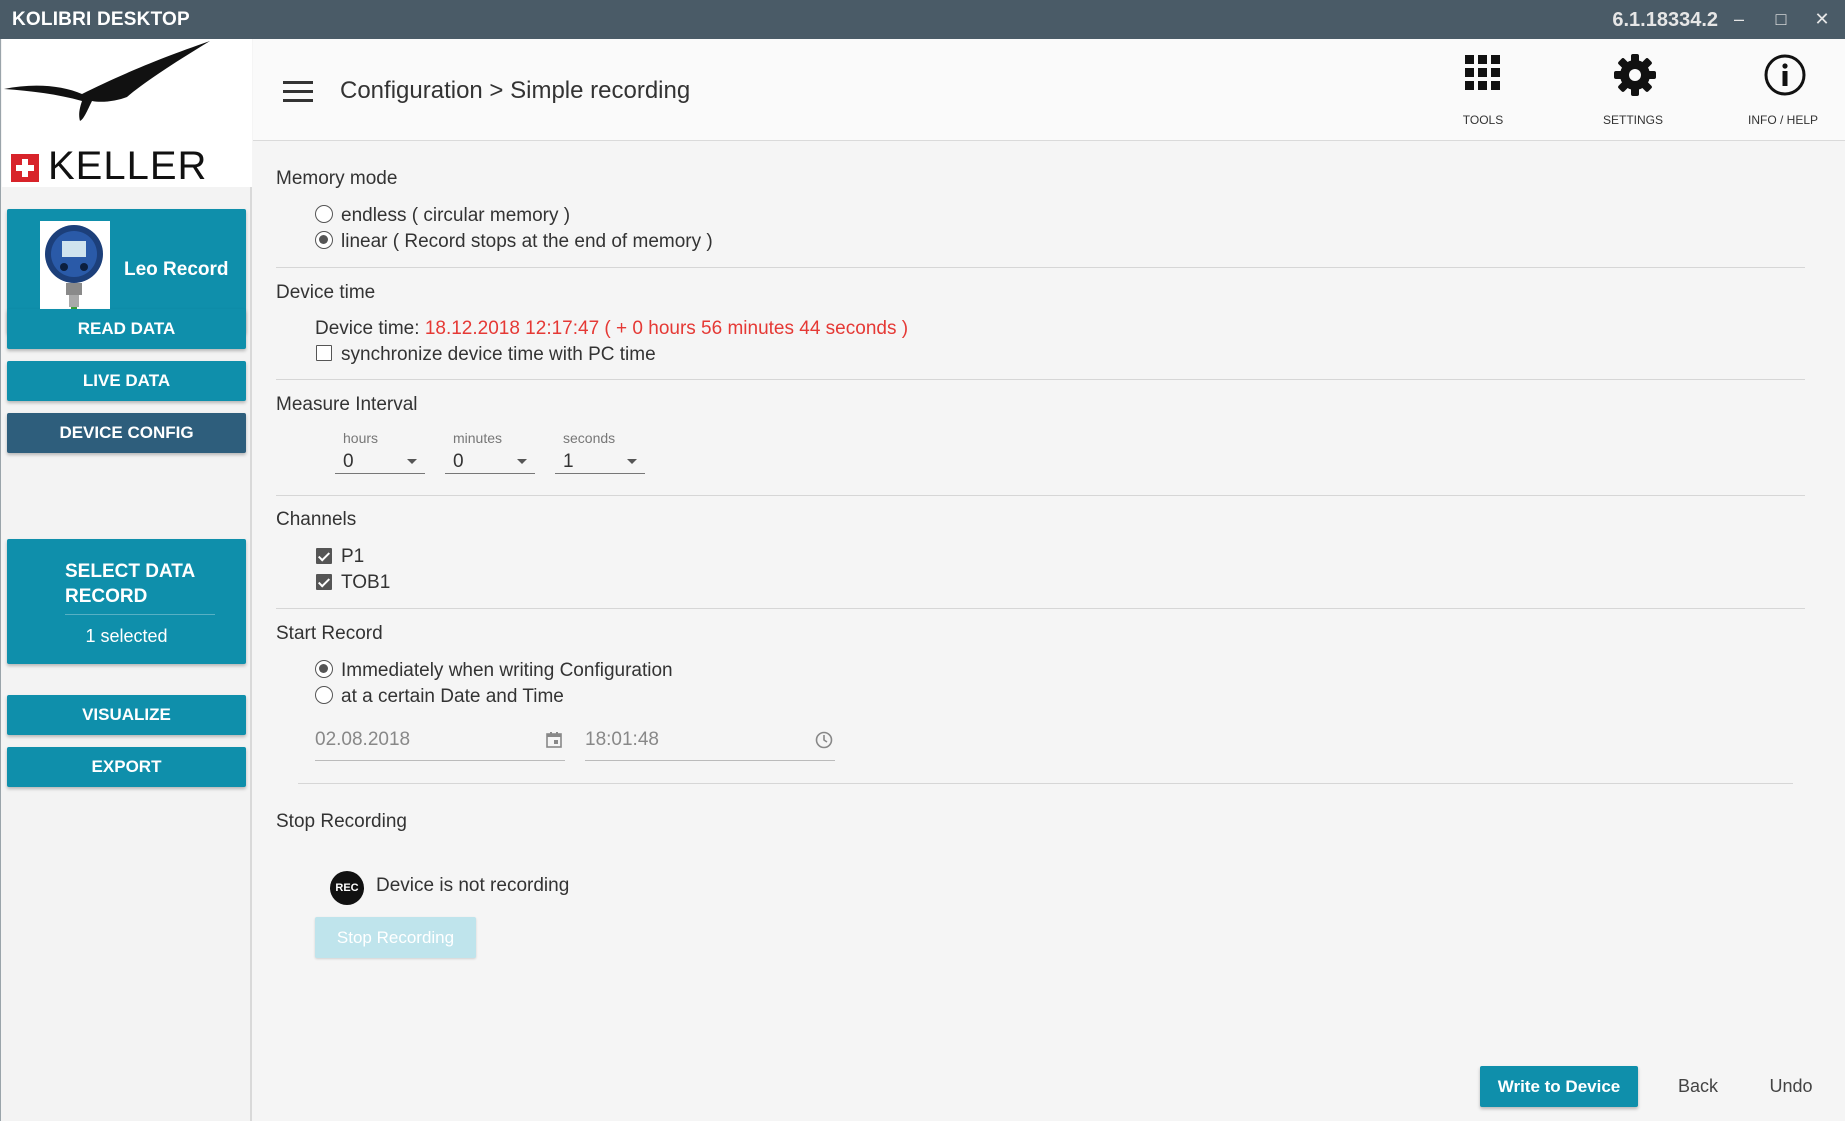 This screenshot has height=1121, width=1845. I want to click on settings-label: SETTINGS, so click(1632, 120).